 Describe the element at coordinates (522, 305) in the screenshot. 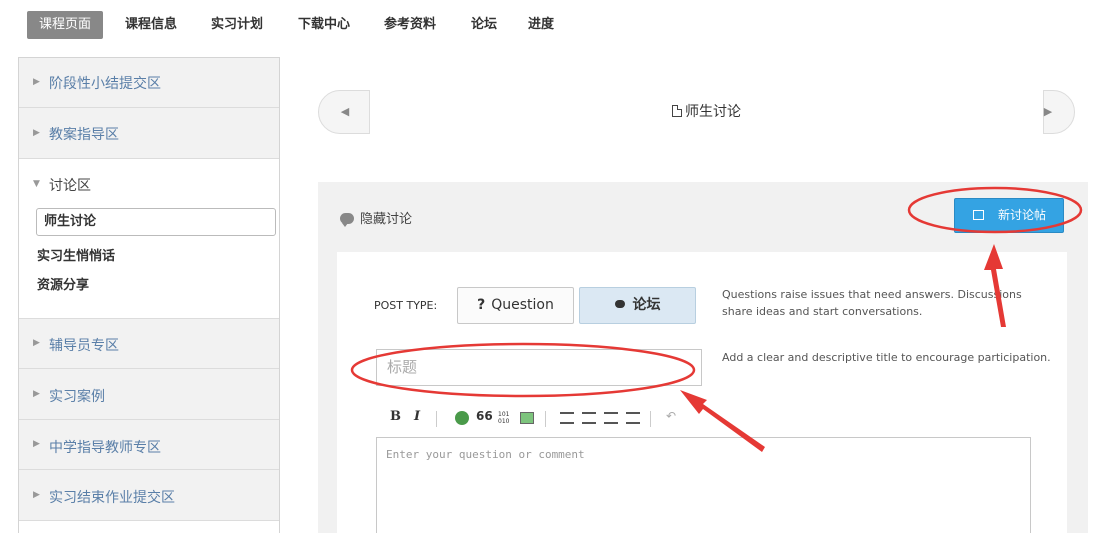

I see `question-type-label: Question` at that location.